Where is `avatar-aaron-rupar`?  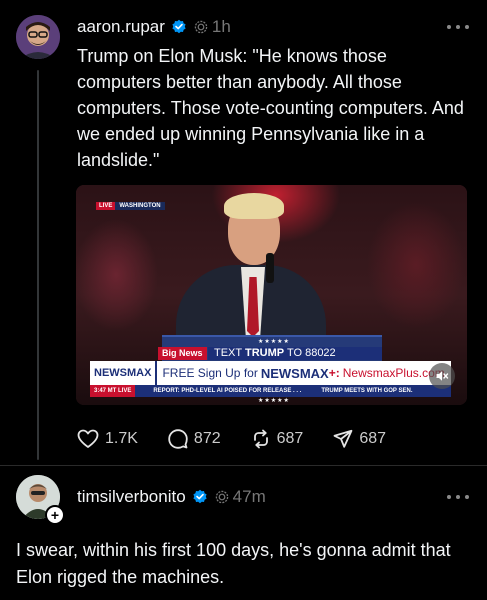 avatar-aaron-rupar is located at coordinates (38, 37).